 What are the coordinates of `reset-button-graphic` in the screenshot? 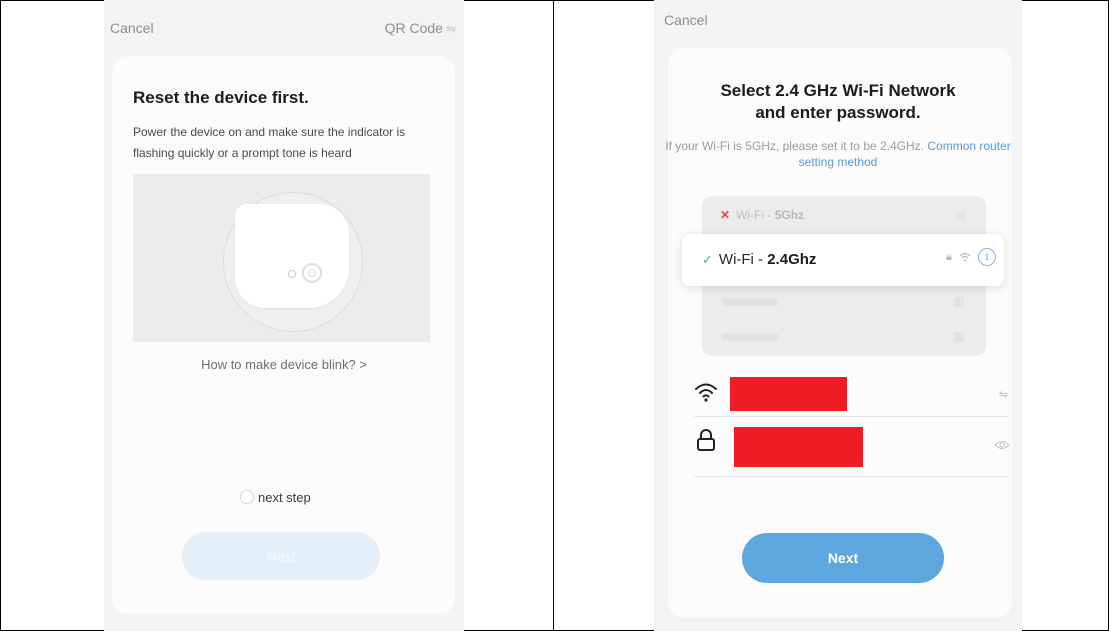 It's located at (312, 273).